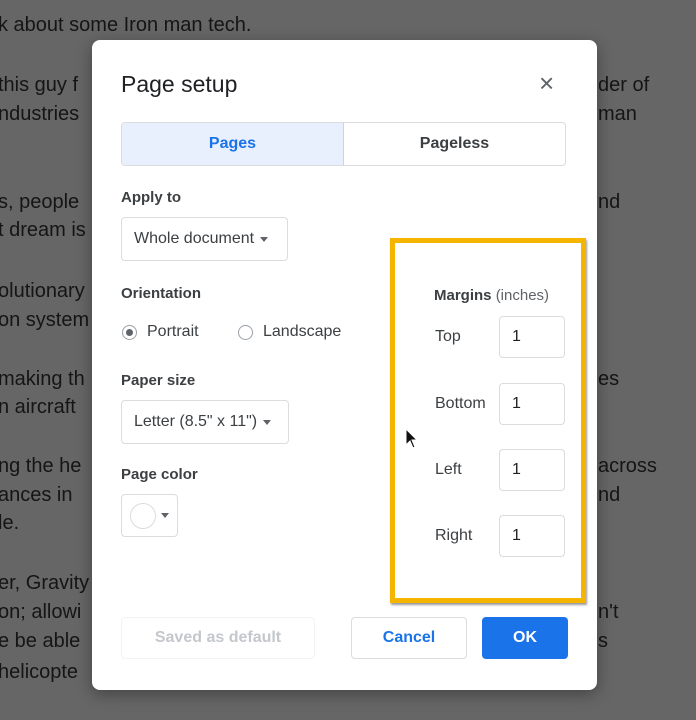  Describe the element at coordinates (233, 144) in the screenshot. I see `tab-pages: Pages` at that location.